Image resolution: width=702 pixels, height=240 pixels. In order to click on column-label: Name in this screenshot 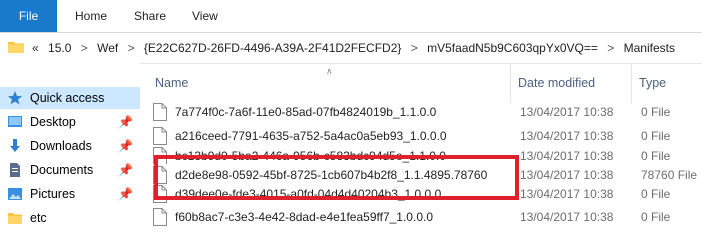, I will do `click(172, 83)`.